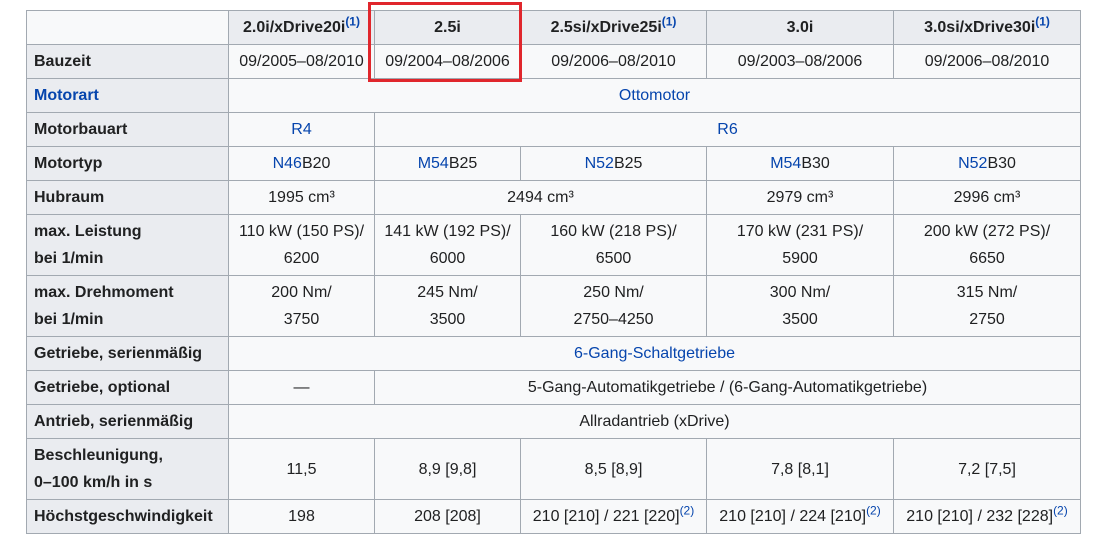  I want to click on table-cell: 6-Gang-Schaltgetriebe, so click(654, 353).